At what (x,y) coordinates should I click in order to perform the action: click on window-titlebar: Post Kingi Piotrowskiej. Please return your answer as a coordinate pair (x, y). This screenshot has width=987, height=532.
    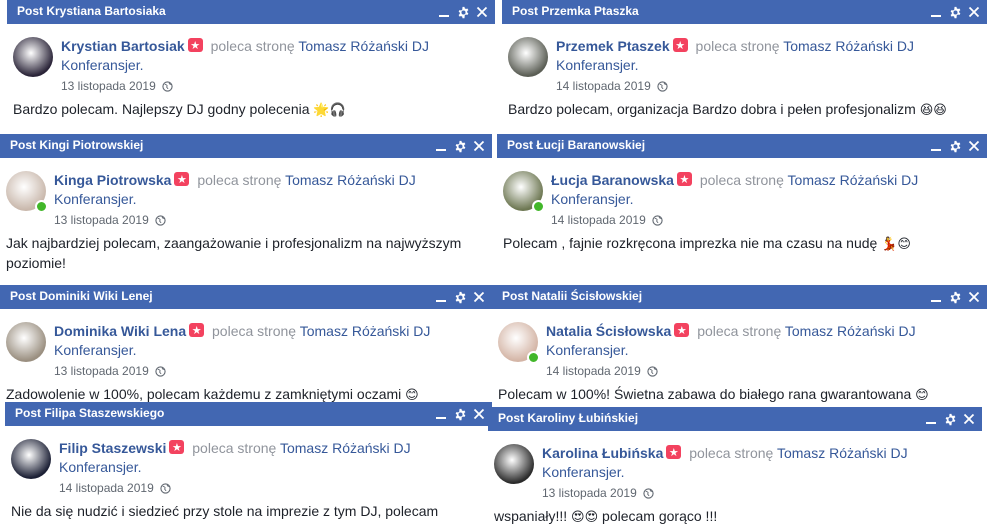
    Looking at the image, I should click on (246, 146).